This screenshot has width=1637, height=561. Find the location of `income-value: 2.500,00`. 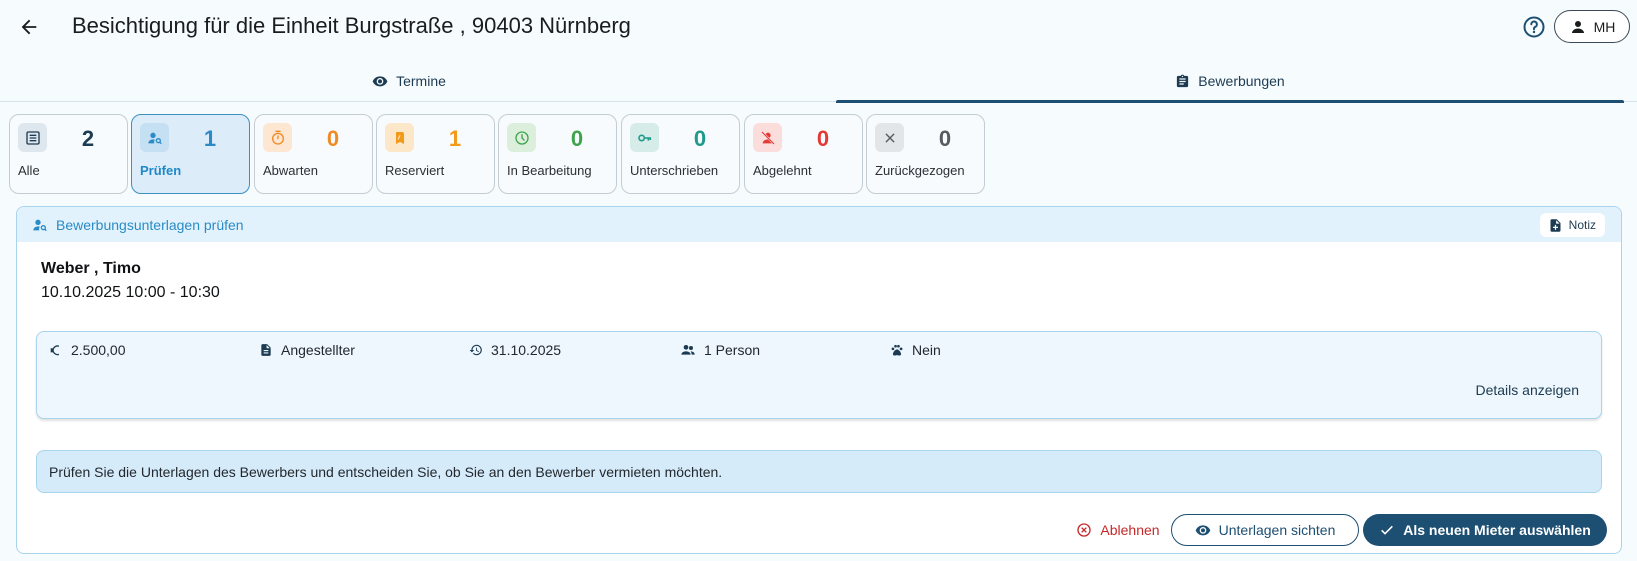

income-value: 2.500,00 is located at coordinates (98, 350).